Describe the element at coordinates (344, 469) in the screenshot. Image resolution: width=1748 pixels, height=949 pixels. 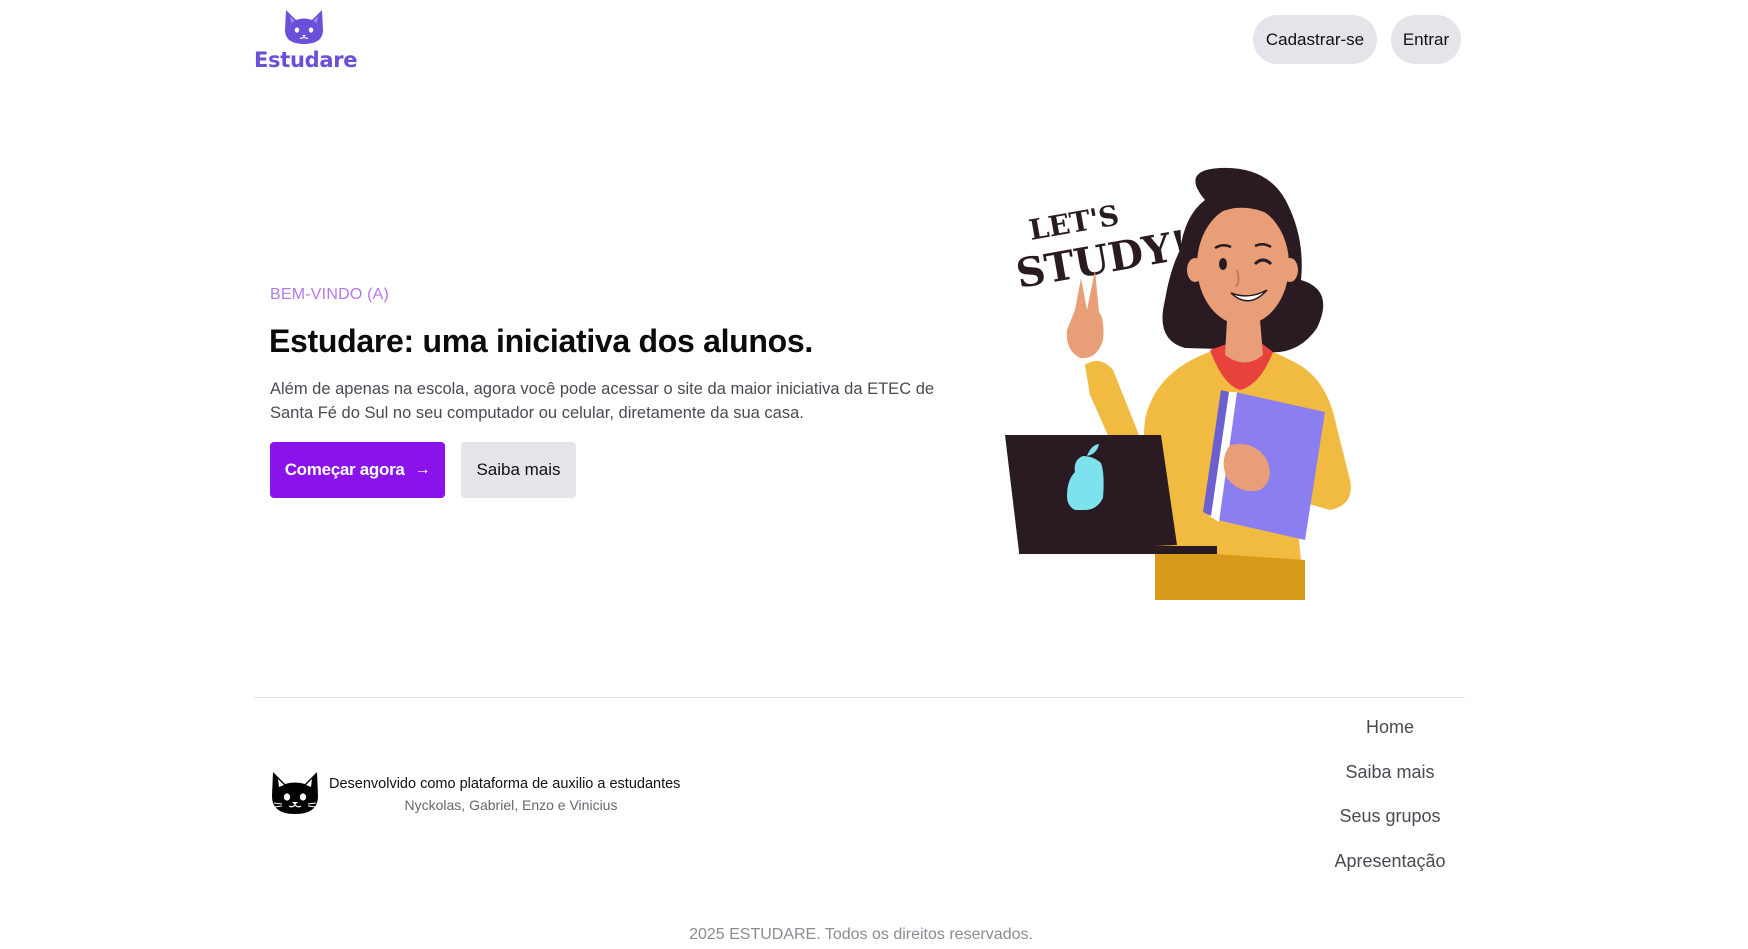
I see `start-now-label: Começar agora` at that location.